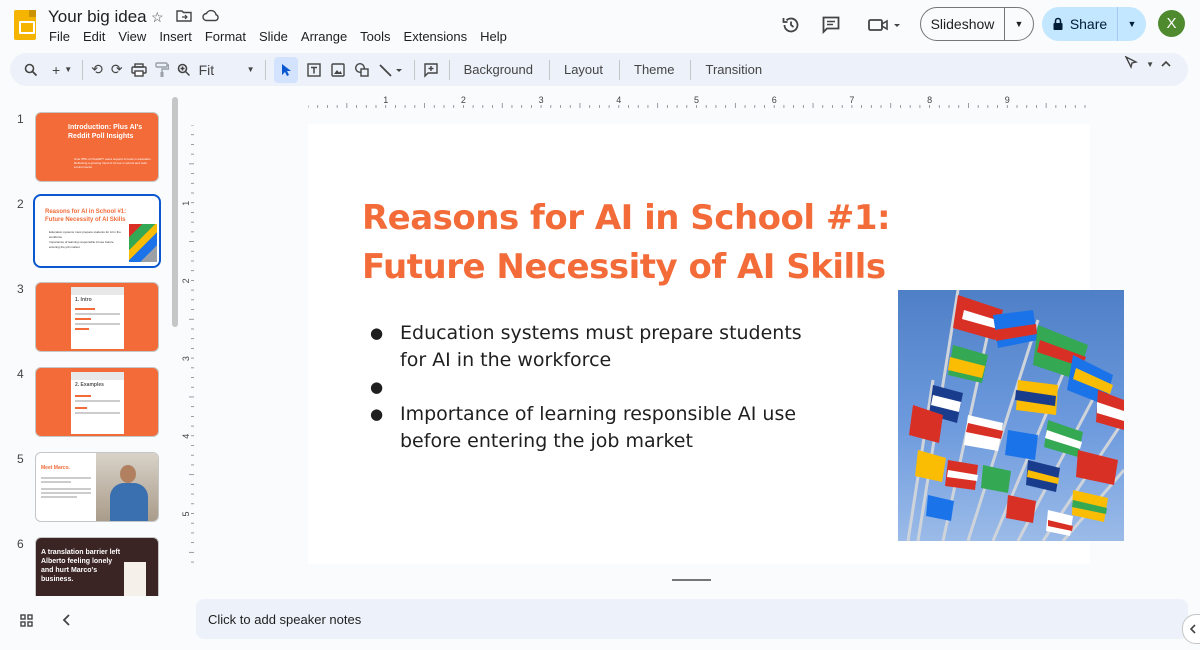 This screenshot has width=1200, height=650. Describe the element at coordinates (206, 69) in the screenshot. I see `zoom-value: Fit` at that location.